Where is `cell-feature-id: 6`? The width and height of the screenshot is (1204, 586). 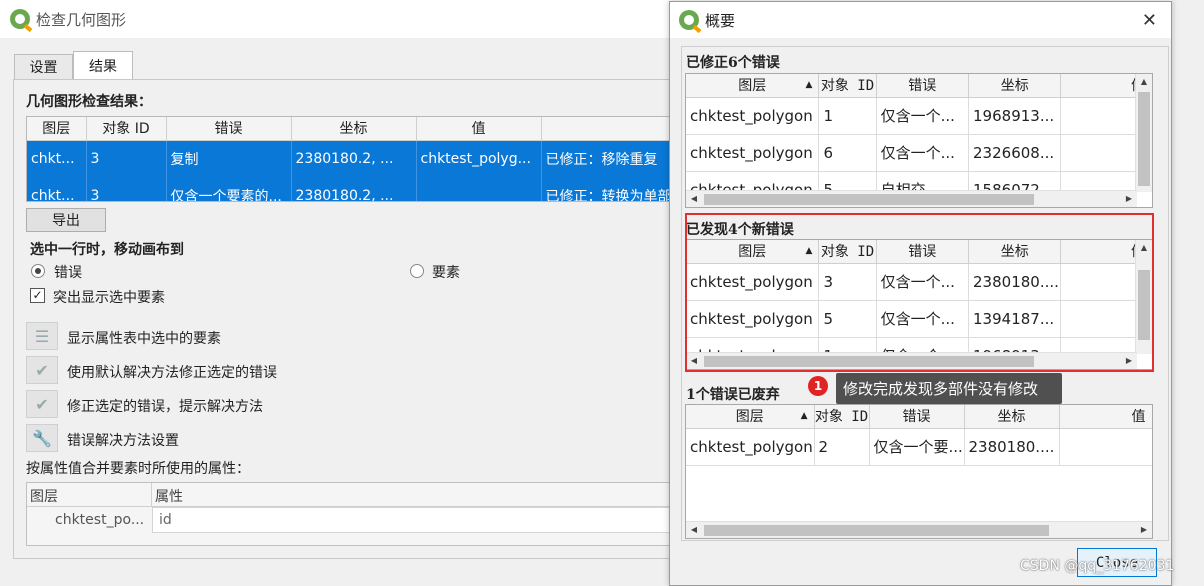
cell-feature-id: 6 is located at coordinates (847, 153).